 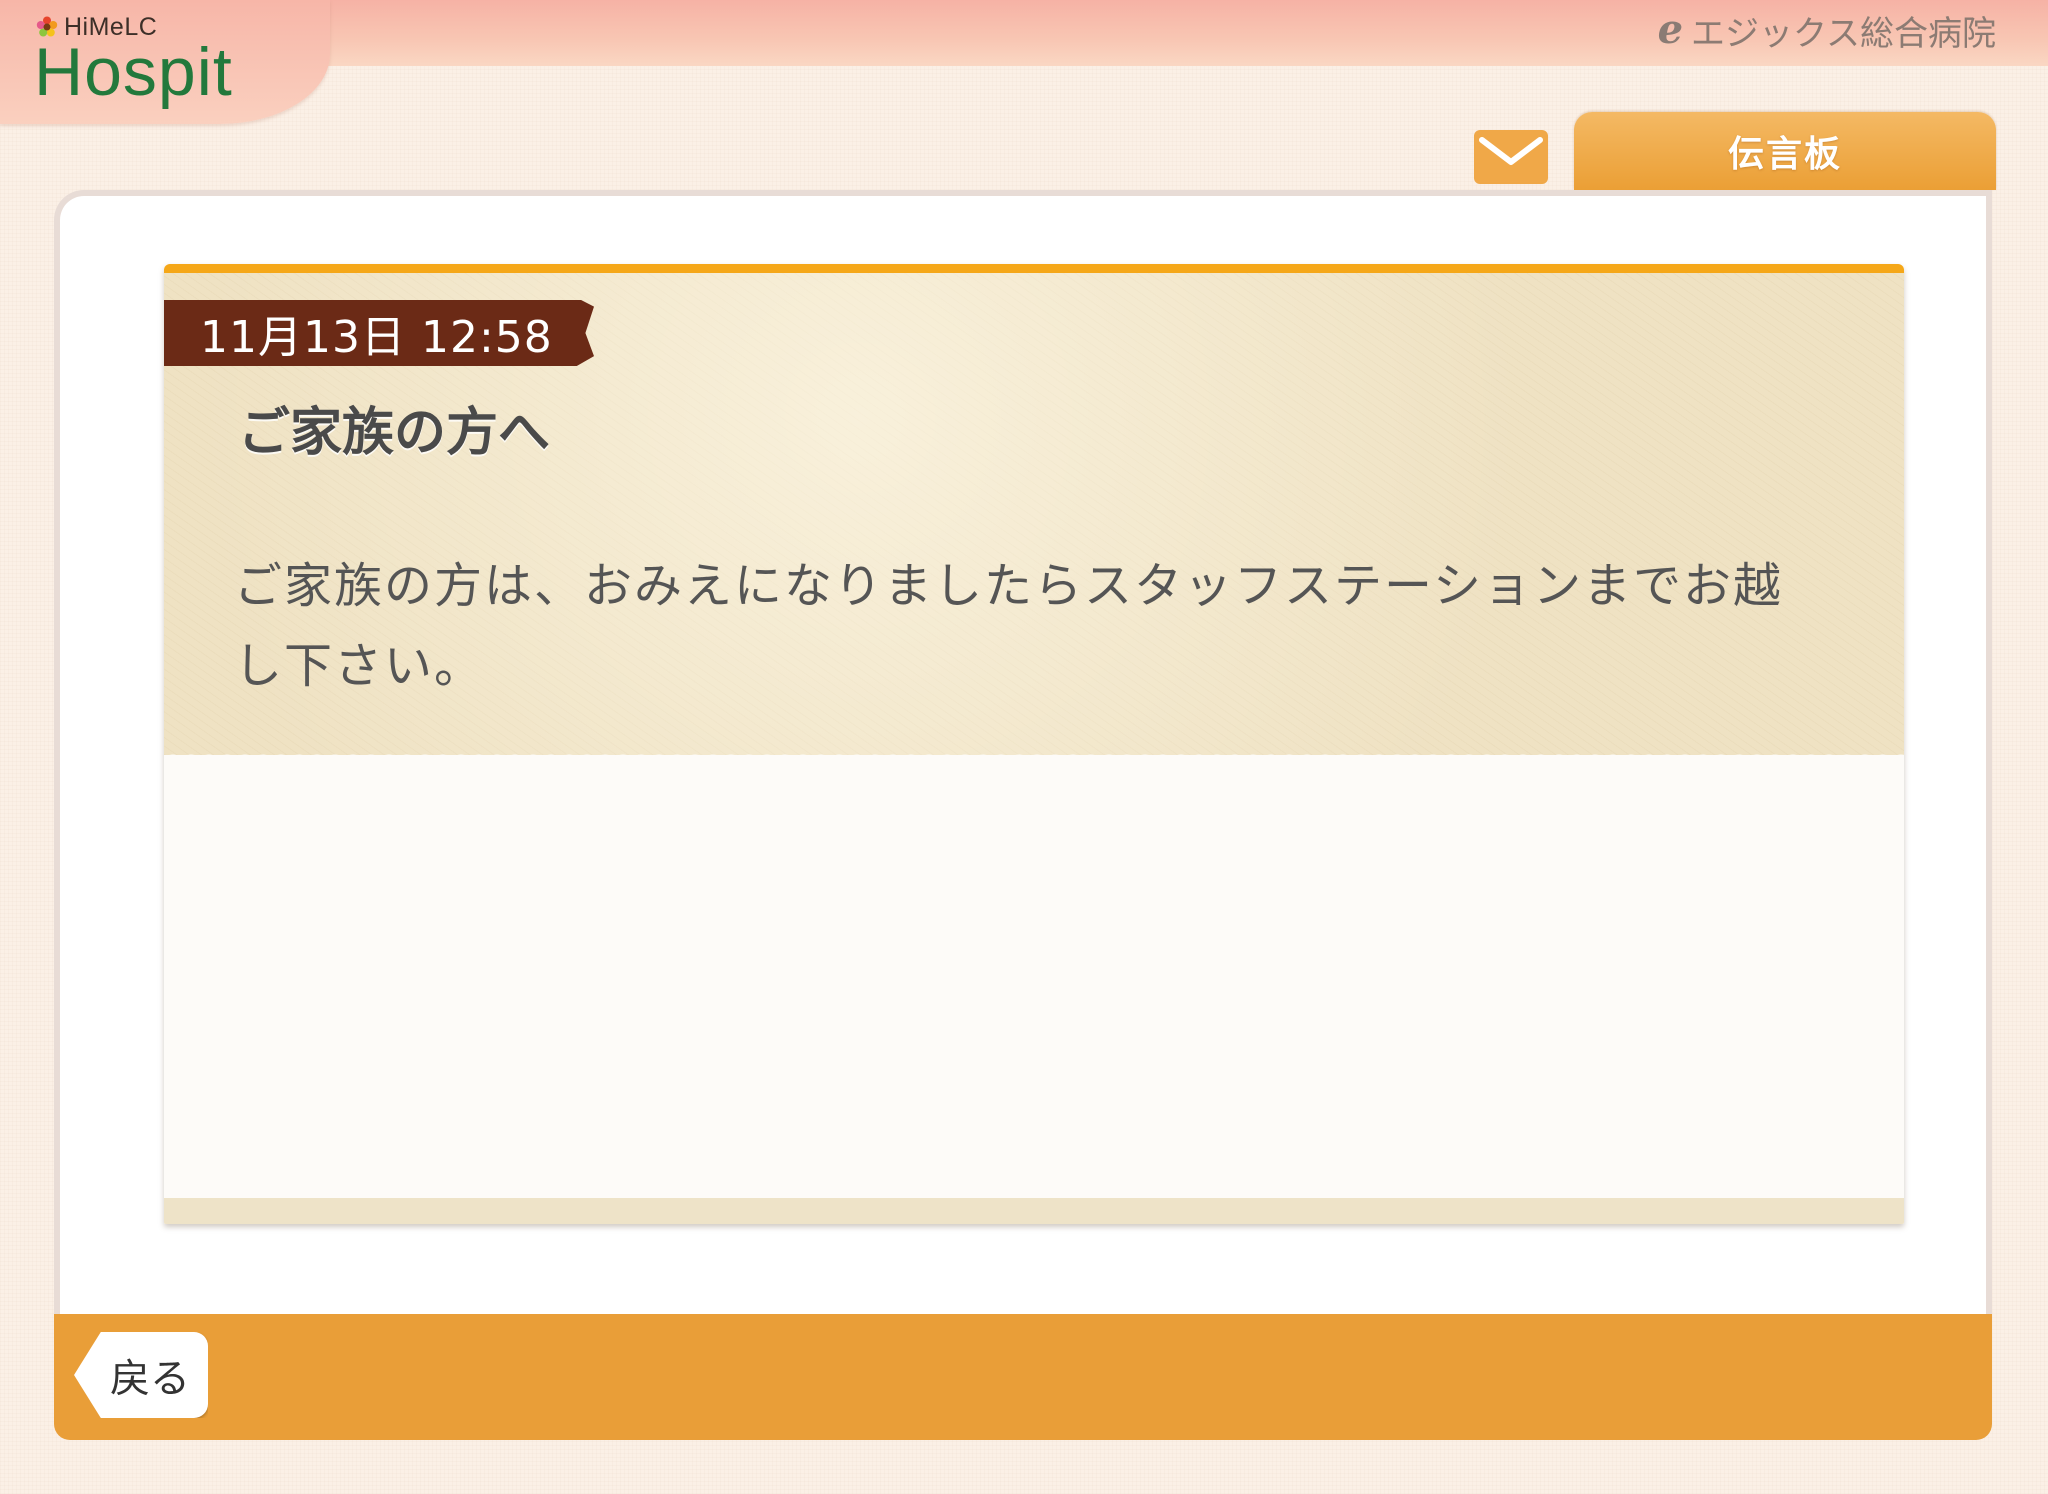 I want to click on message-body: ご家族の方は、おみえになりましたらスタッフステーションまでお越し下さい。, so click(x=1009, y=626).